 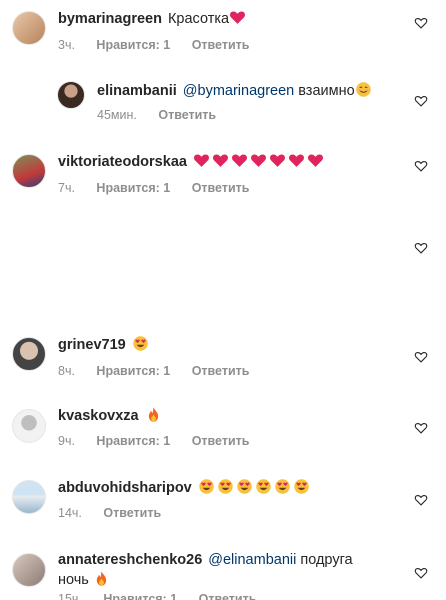 What do you see at coordinates (326, 560) in the screenshot?
I see `comment-text: подруга` at bounding box center [326, 560].